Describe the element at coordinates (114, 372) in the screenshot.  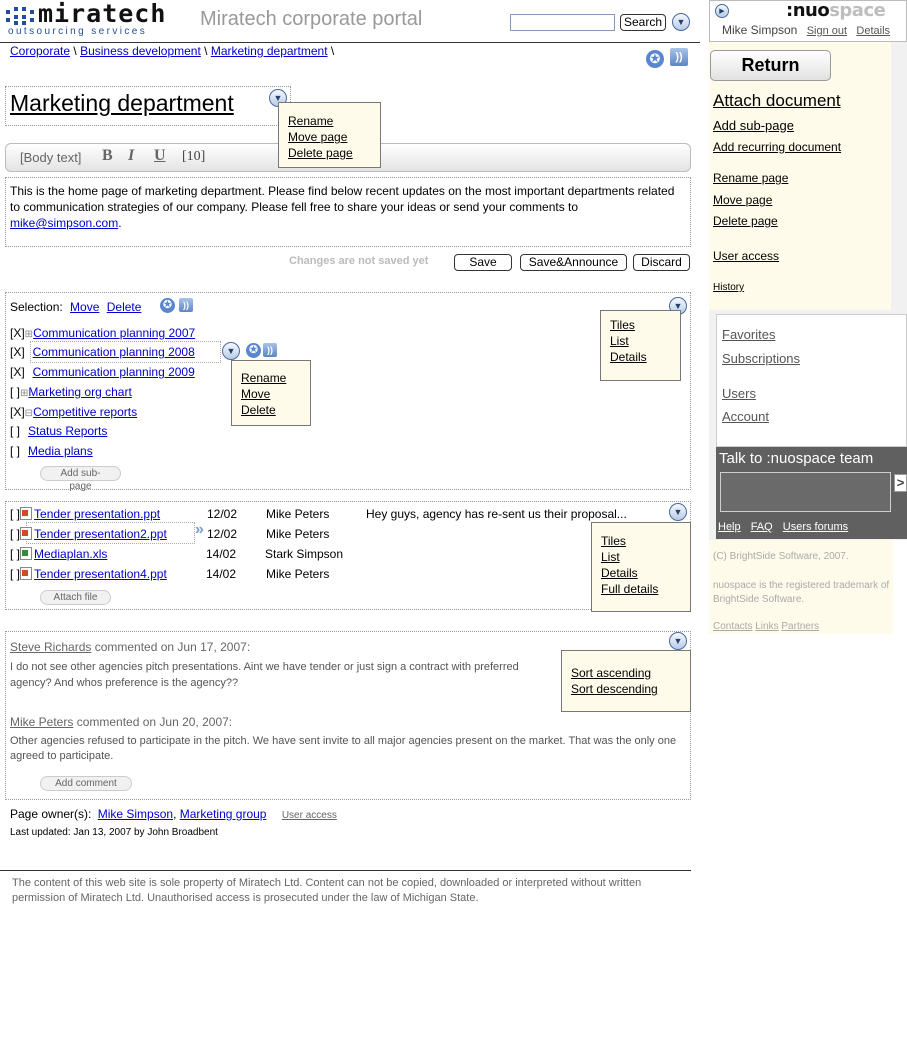
I see `subpage-link: Communication planning 2009` at that location.